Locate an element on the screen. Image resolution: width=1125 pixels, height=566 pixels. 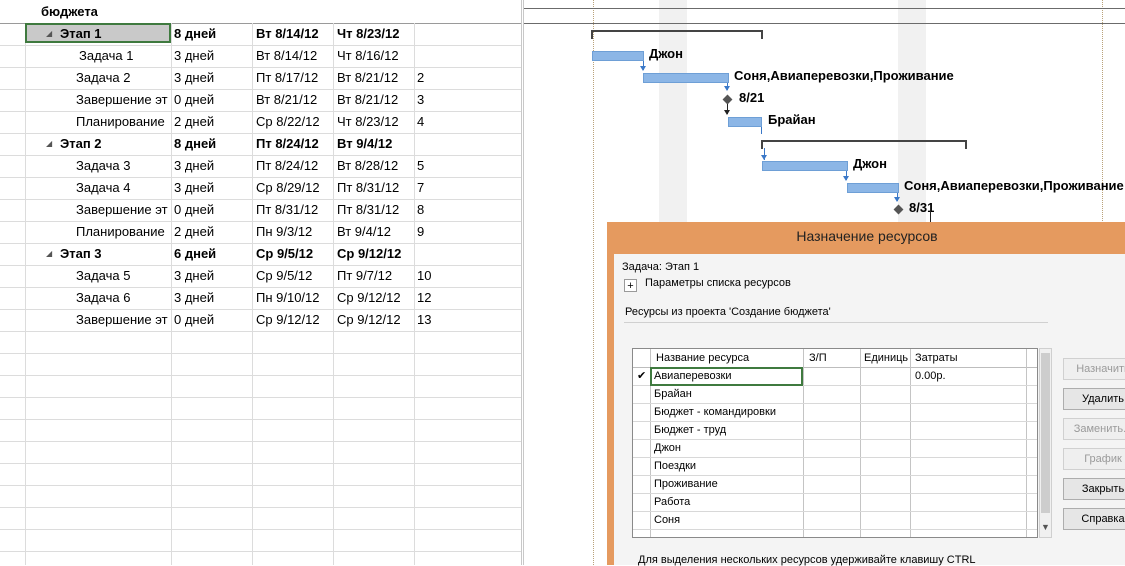
task-bar-task1 is located at coordinates (618, 56).